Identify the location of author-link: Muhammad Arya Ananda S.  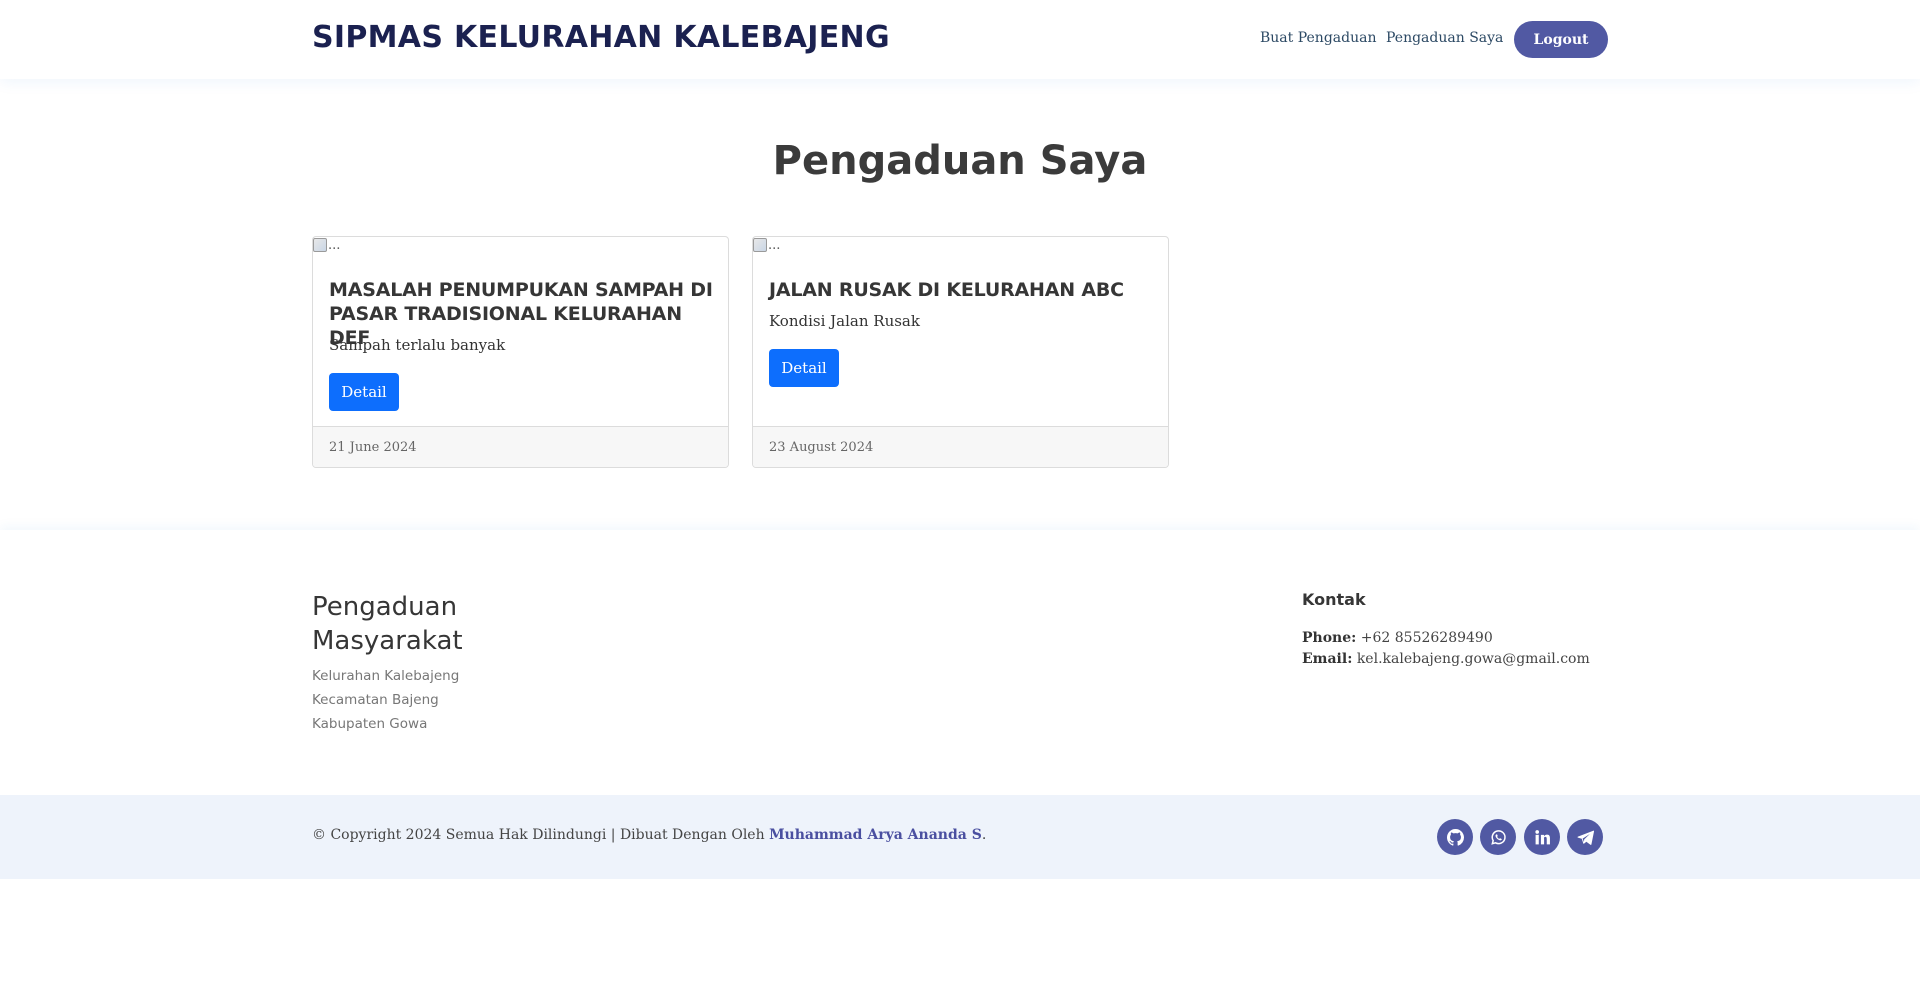
(875, 835).